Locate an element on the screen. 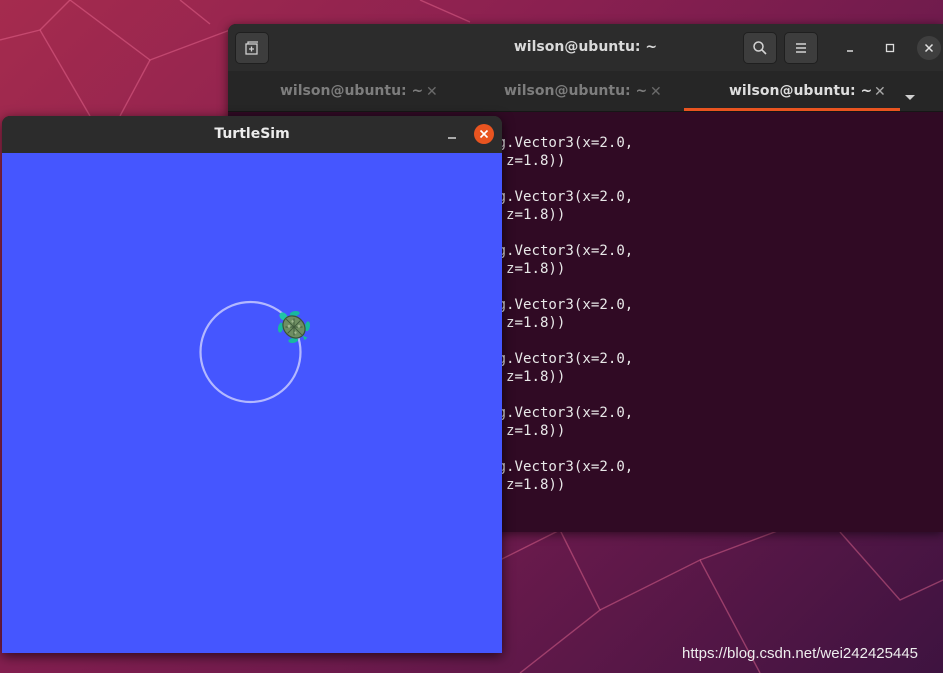 This screenshot has height=673, width=943. tab-terminal-2: wilson@ubuntu: ~ ✕ is located at coordinates (570, 91).